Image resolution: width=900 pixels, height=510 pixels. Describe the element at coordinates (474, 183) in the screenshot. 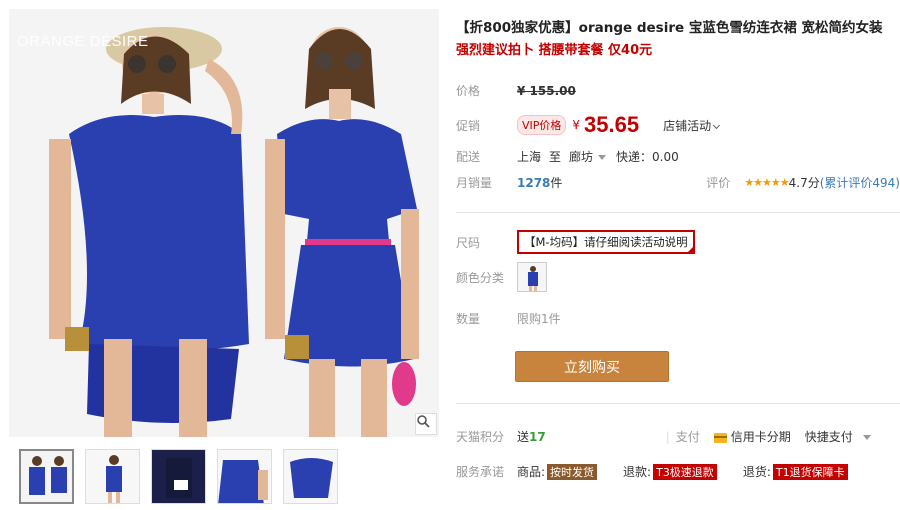

I see `sales-label: 月销量` at that location.